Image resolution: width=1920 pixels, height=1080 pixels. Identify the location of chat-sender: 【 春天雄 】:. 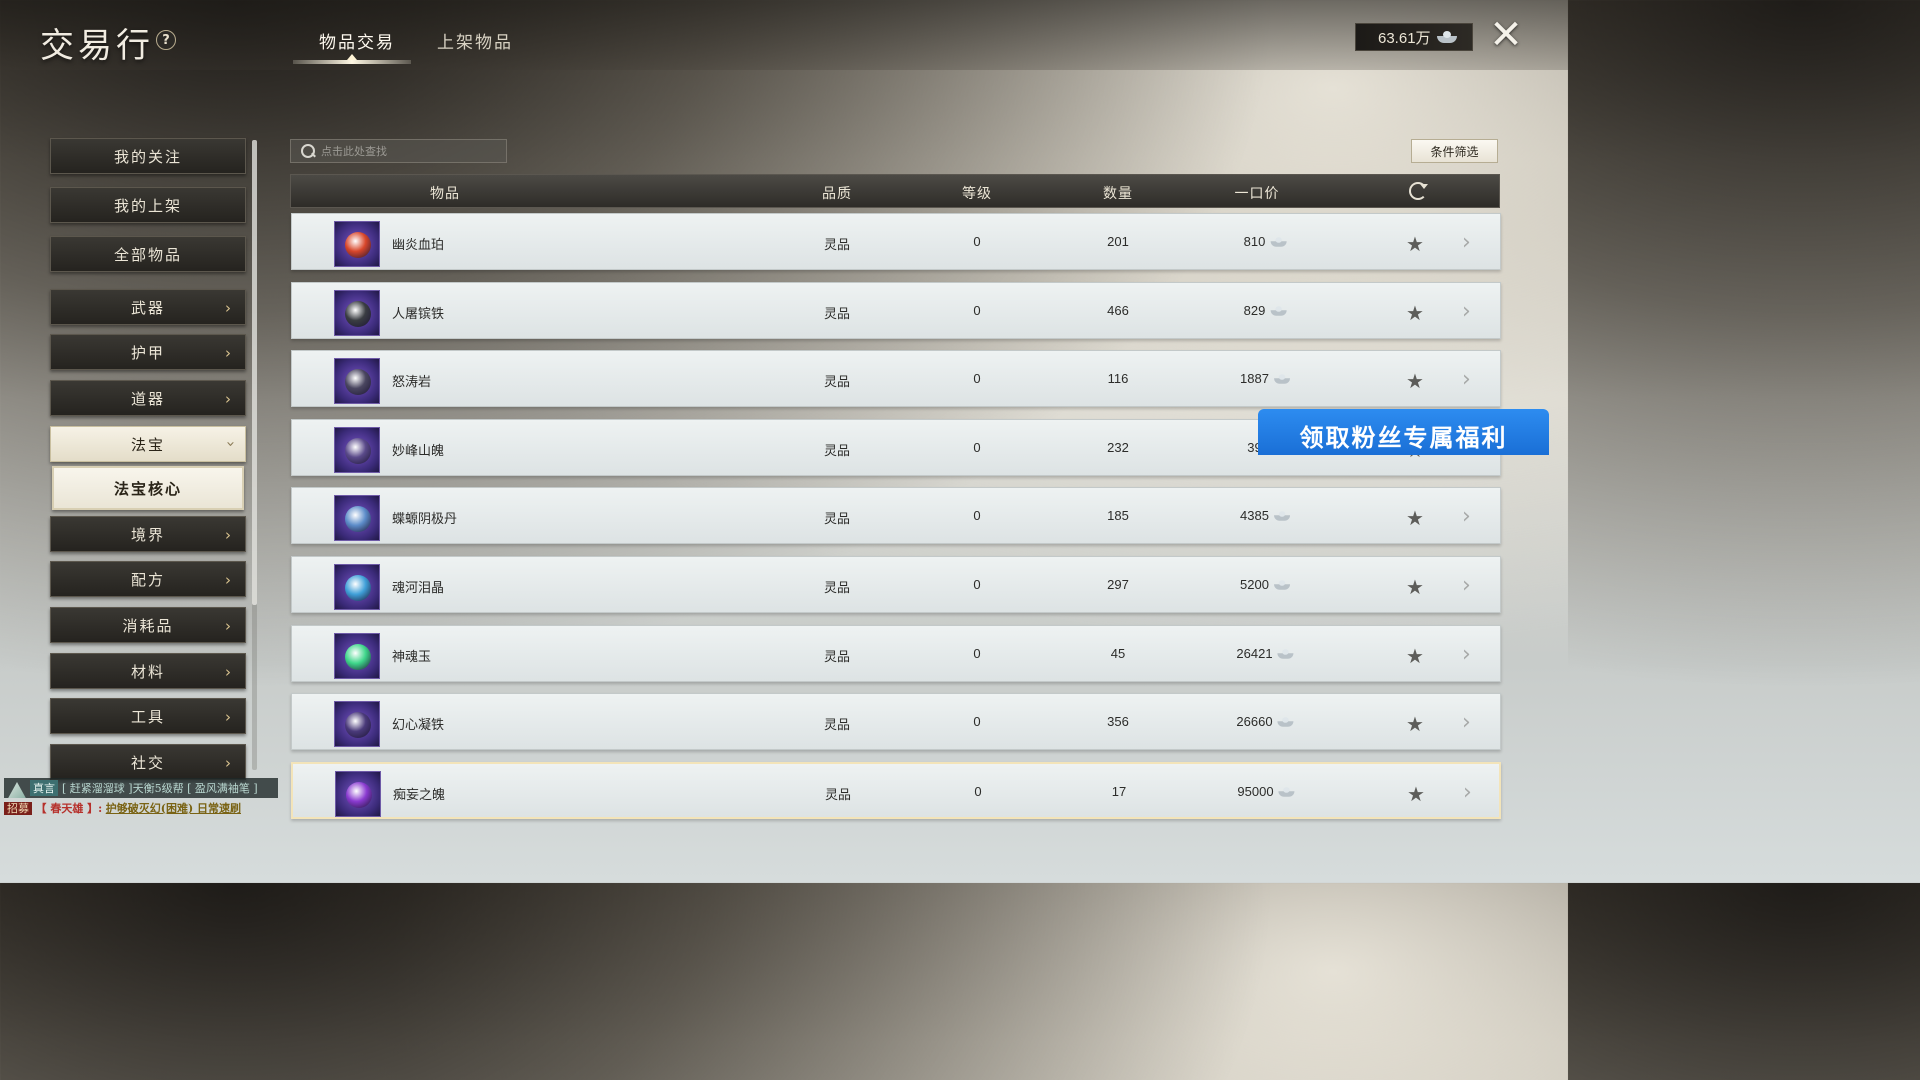
(69, 808).